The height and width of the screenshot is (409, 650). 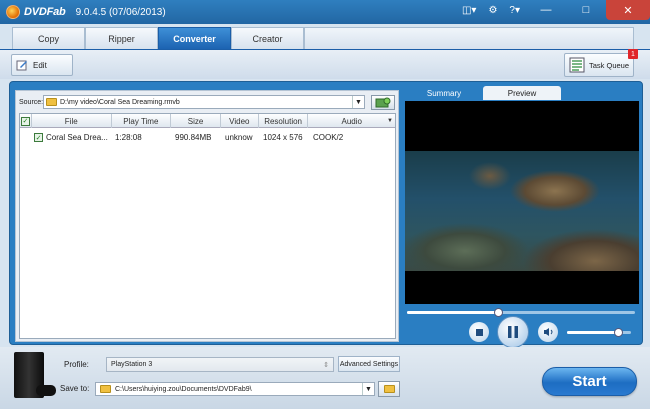 I want to click on save-path: C:\Users\huiying.zou\Documents\DVDFab9\, so click(x=183, y=389).